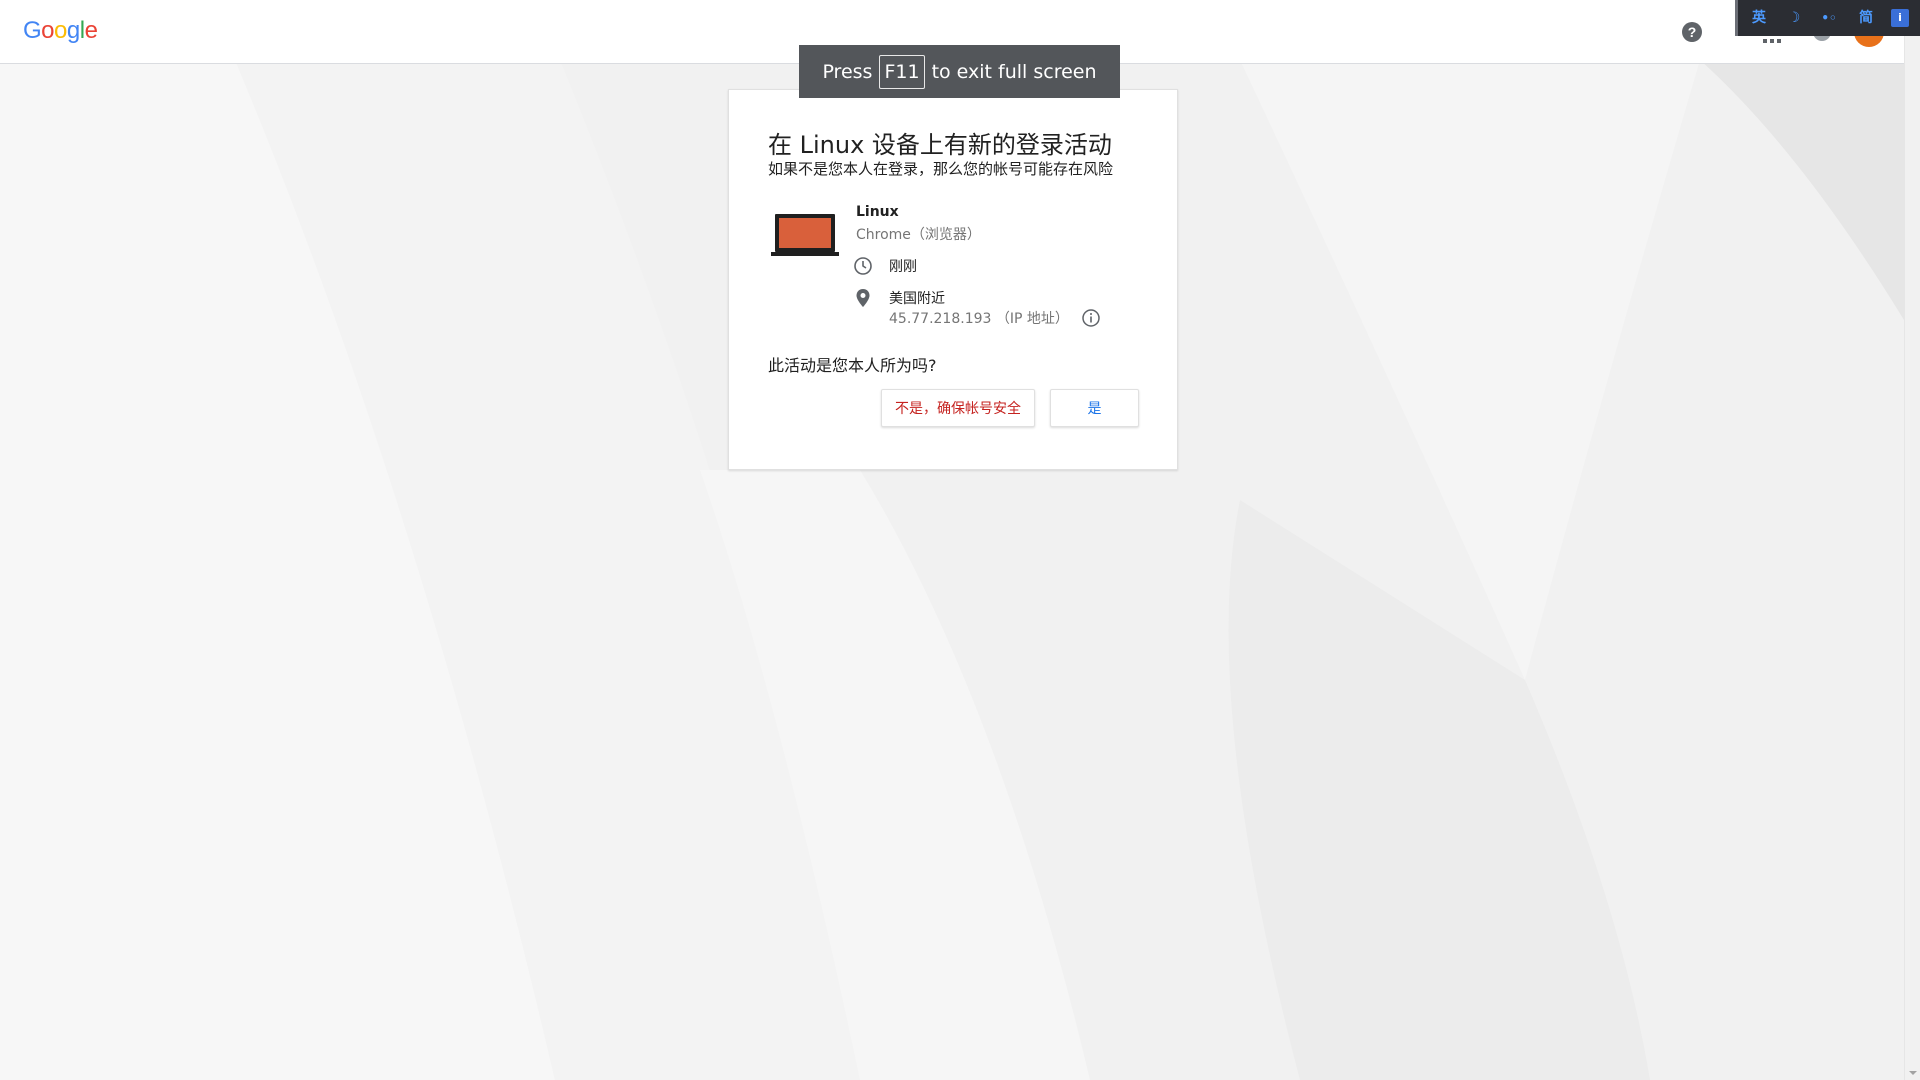 The image size is (1920, 1080). I want to click on logo-letter: e, so click(91, 30).